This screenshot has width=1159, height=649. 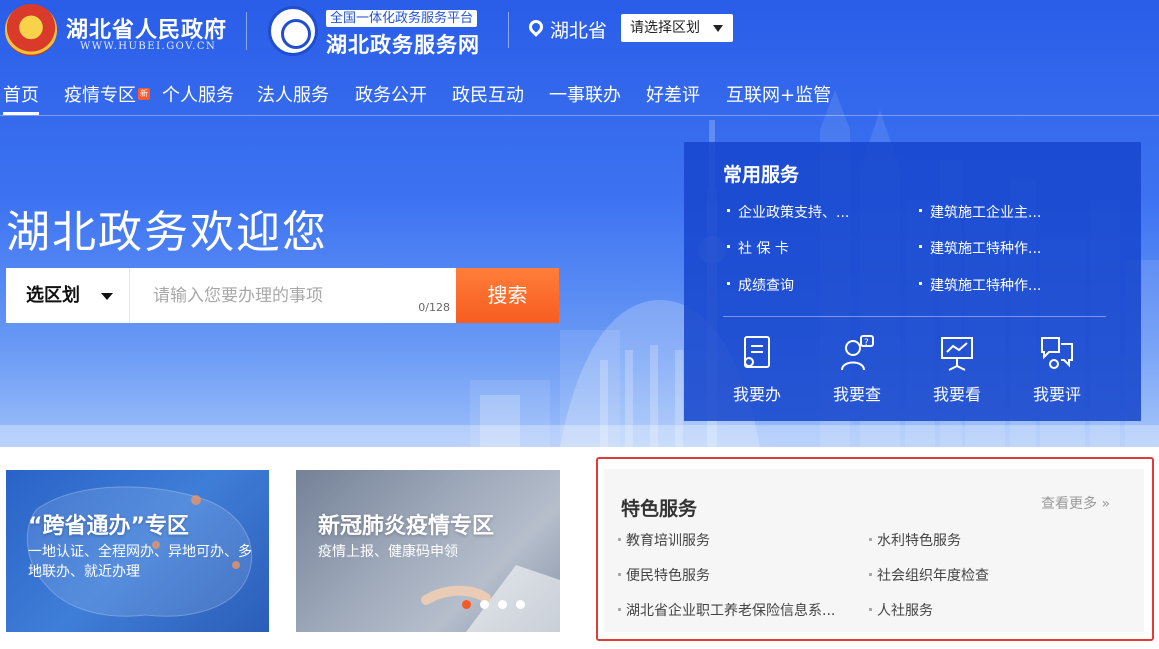 What do you see at coordinates (536, 27) in the screenshot?
I see `location-pin-icon` at bounding box center [536, 27].